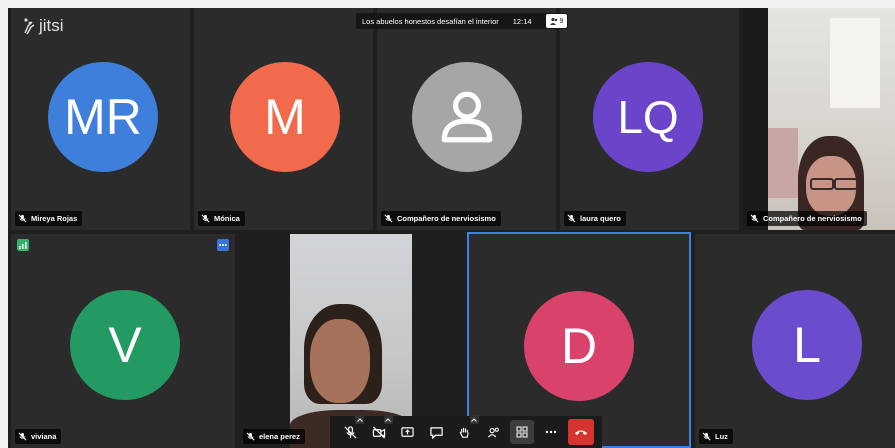 Image resolution: width=895 pixels, height=448 pixels. Describe the element at coordinates (103, 117) in the screenshot. I see `avatar: MR` at that location.